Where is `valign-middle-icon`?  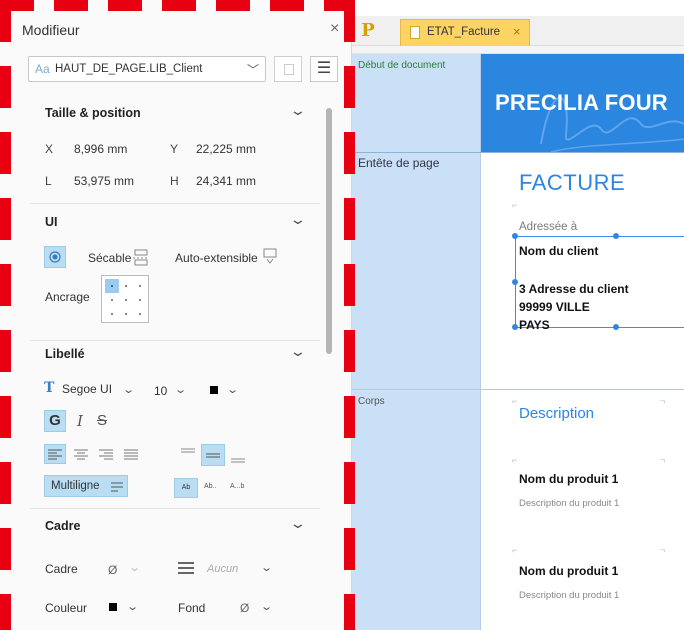
valign-middle-icon is located at coordinates (213, 455).